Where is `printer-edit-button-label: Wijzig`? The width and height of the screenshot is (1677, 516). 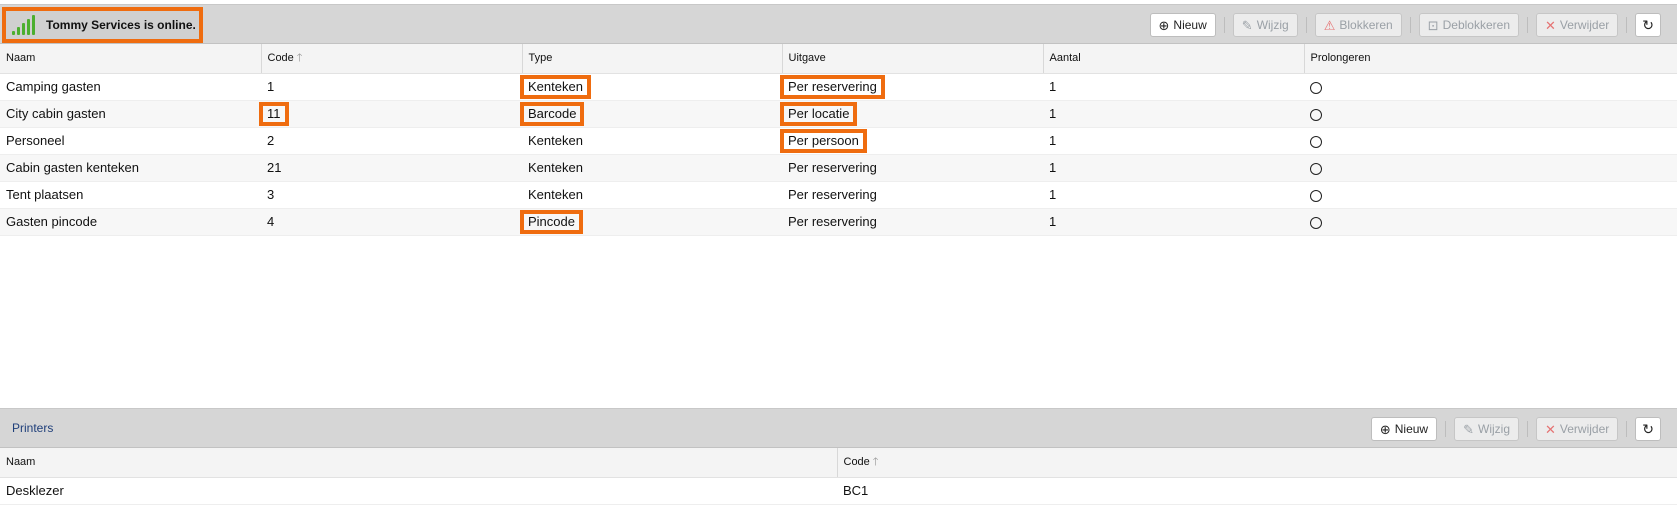 printer-edit-button-label: Wijzig is located at coordinates (1494, 429).